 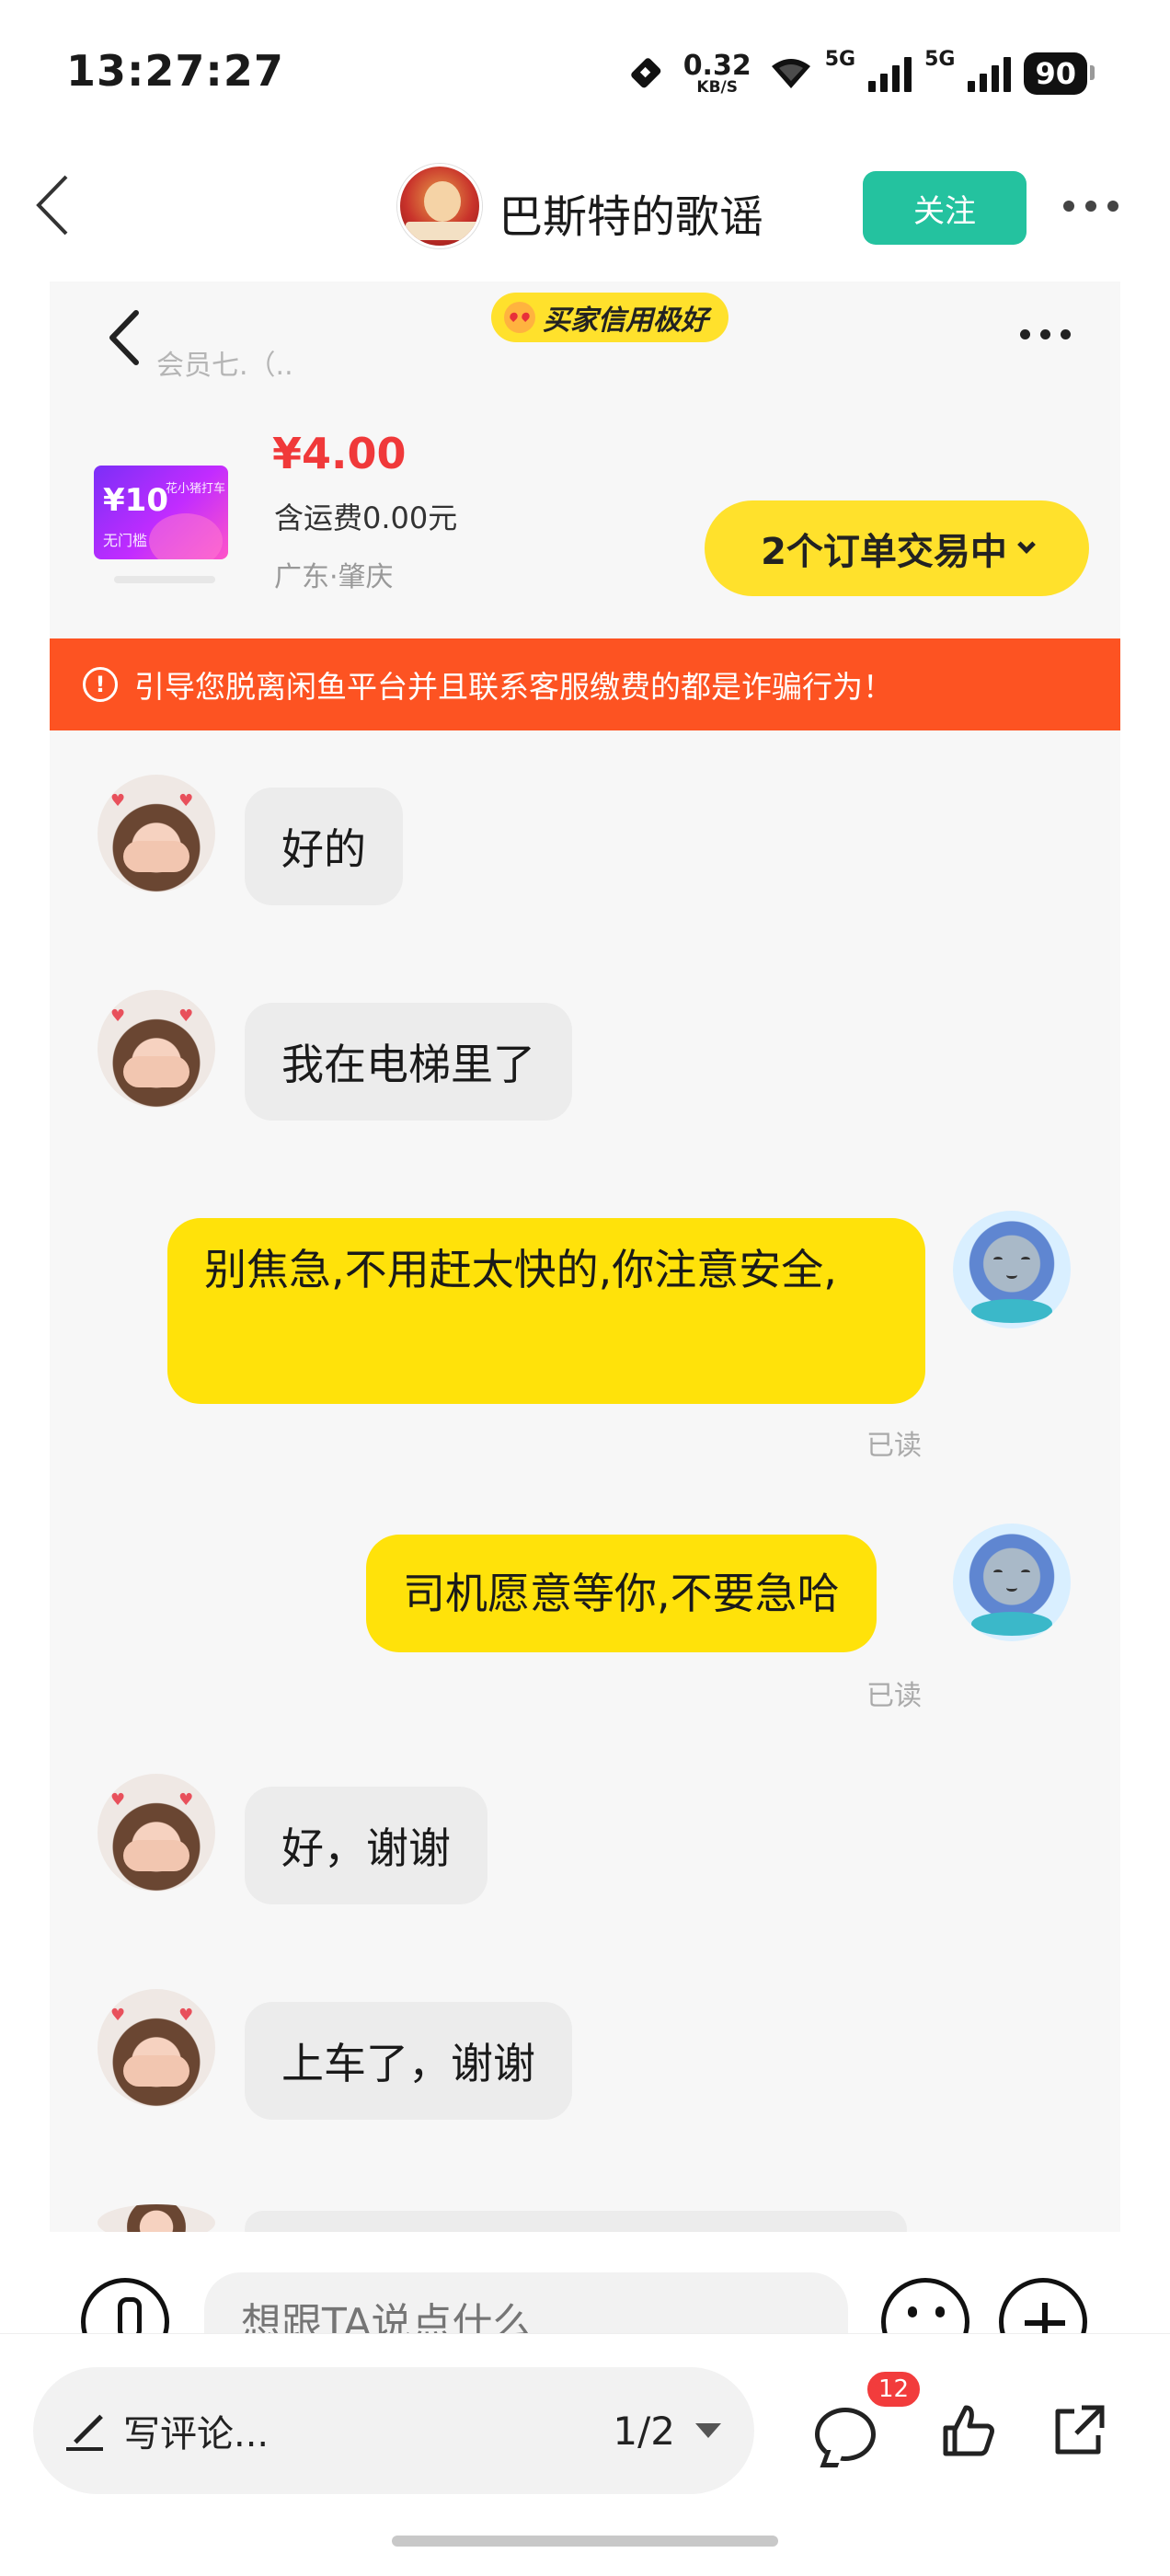 I want to click on buyer-avatar, so click(x=156, y=2218).